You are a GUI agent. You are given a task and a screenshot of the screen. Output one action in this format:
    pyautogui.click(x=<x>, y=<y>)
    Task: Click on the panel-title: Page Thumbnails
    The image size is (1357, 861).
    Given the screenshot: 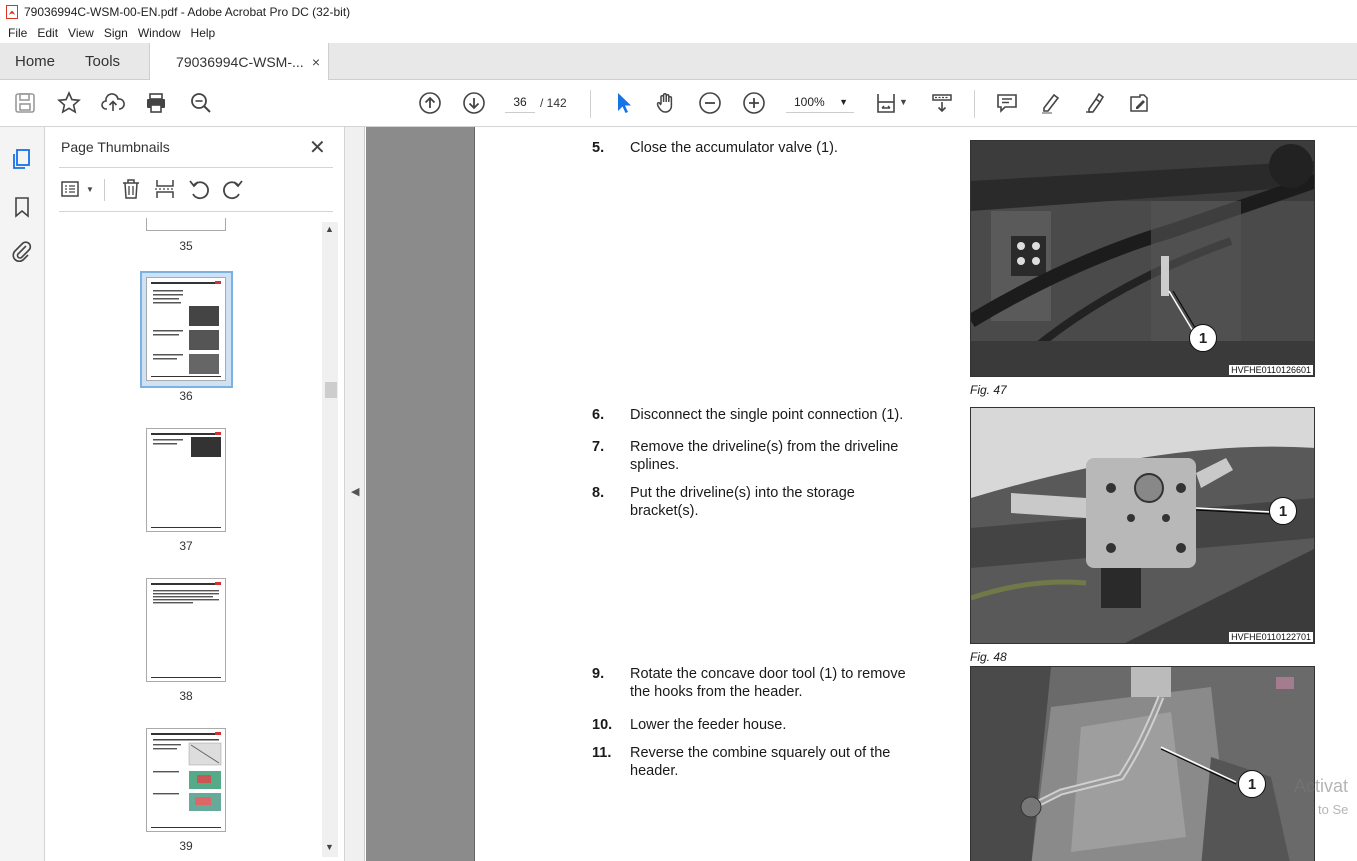 What is the action you would take?
    pyautogui.click(x=115, y=147)
    